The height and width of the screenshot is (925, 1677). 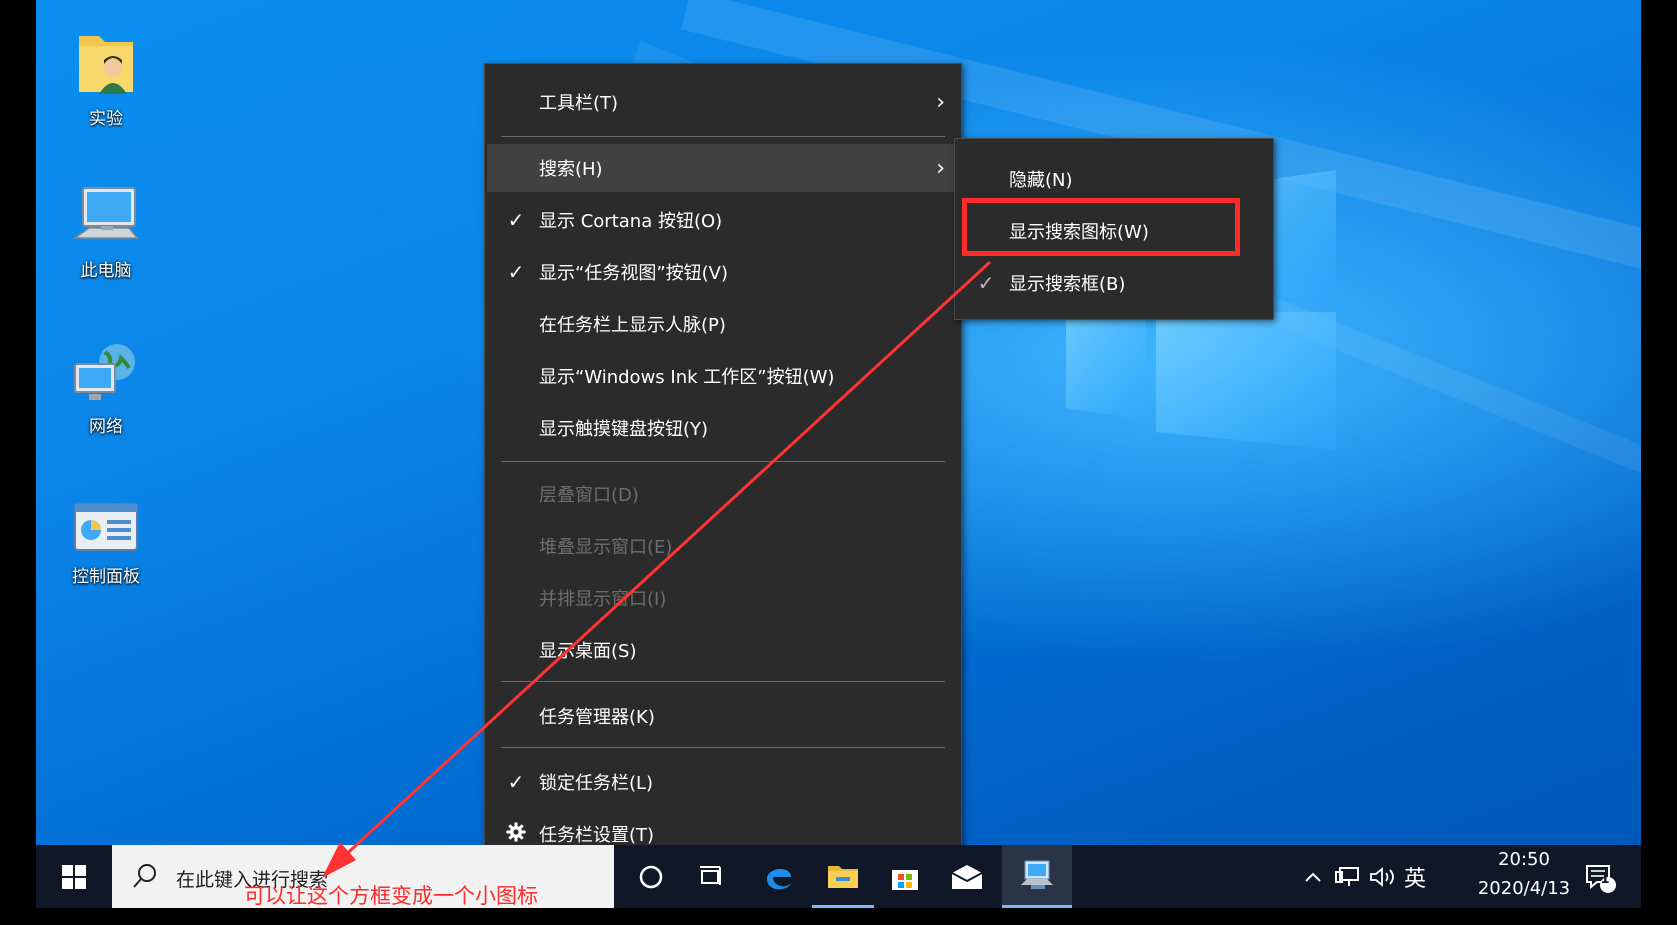 What do you see at coordinates (391, 896) in the screenshot?
I see `annotation-caption: 可以让这个方框变成一个小图标` at bounding box center [391, 896].